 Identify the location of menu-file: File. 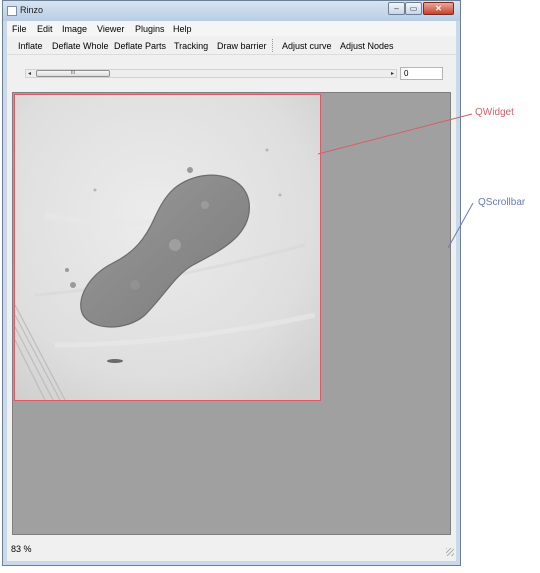
(19, 29).